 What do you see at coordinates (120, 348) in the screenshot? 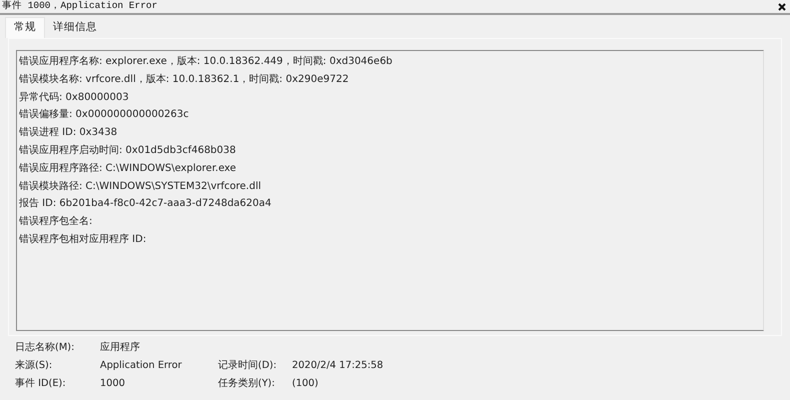
I see `property-value: 应用程序` at bounding box center [120, 348].